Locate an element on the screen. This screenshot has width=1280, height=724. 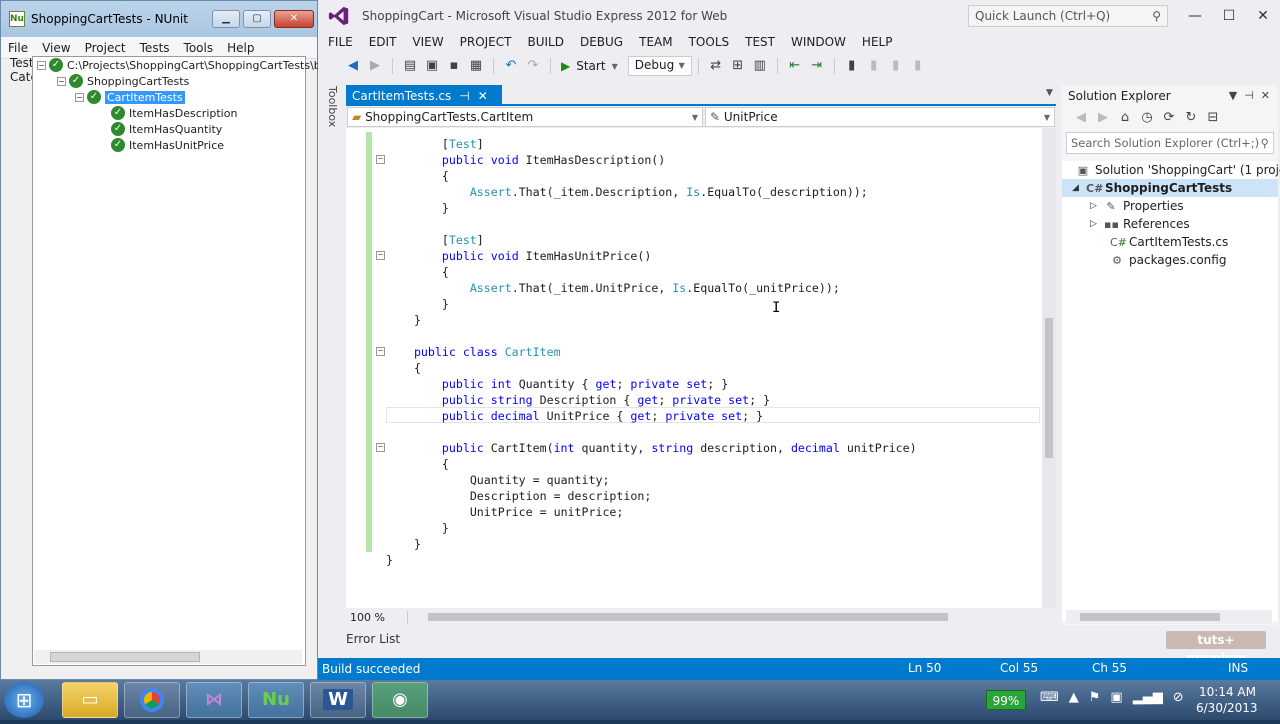
menu-debug: DEBUG is located at coordinates (601, 42).